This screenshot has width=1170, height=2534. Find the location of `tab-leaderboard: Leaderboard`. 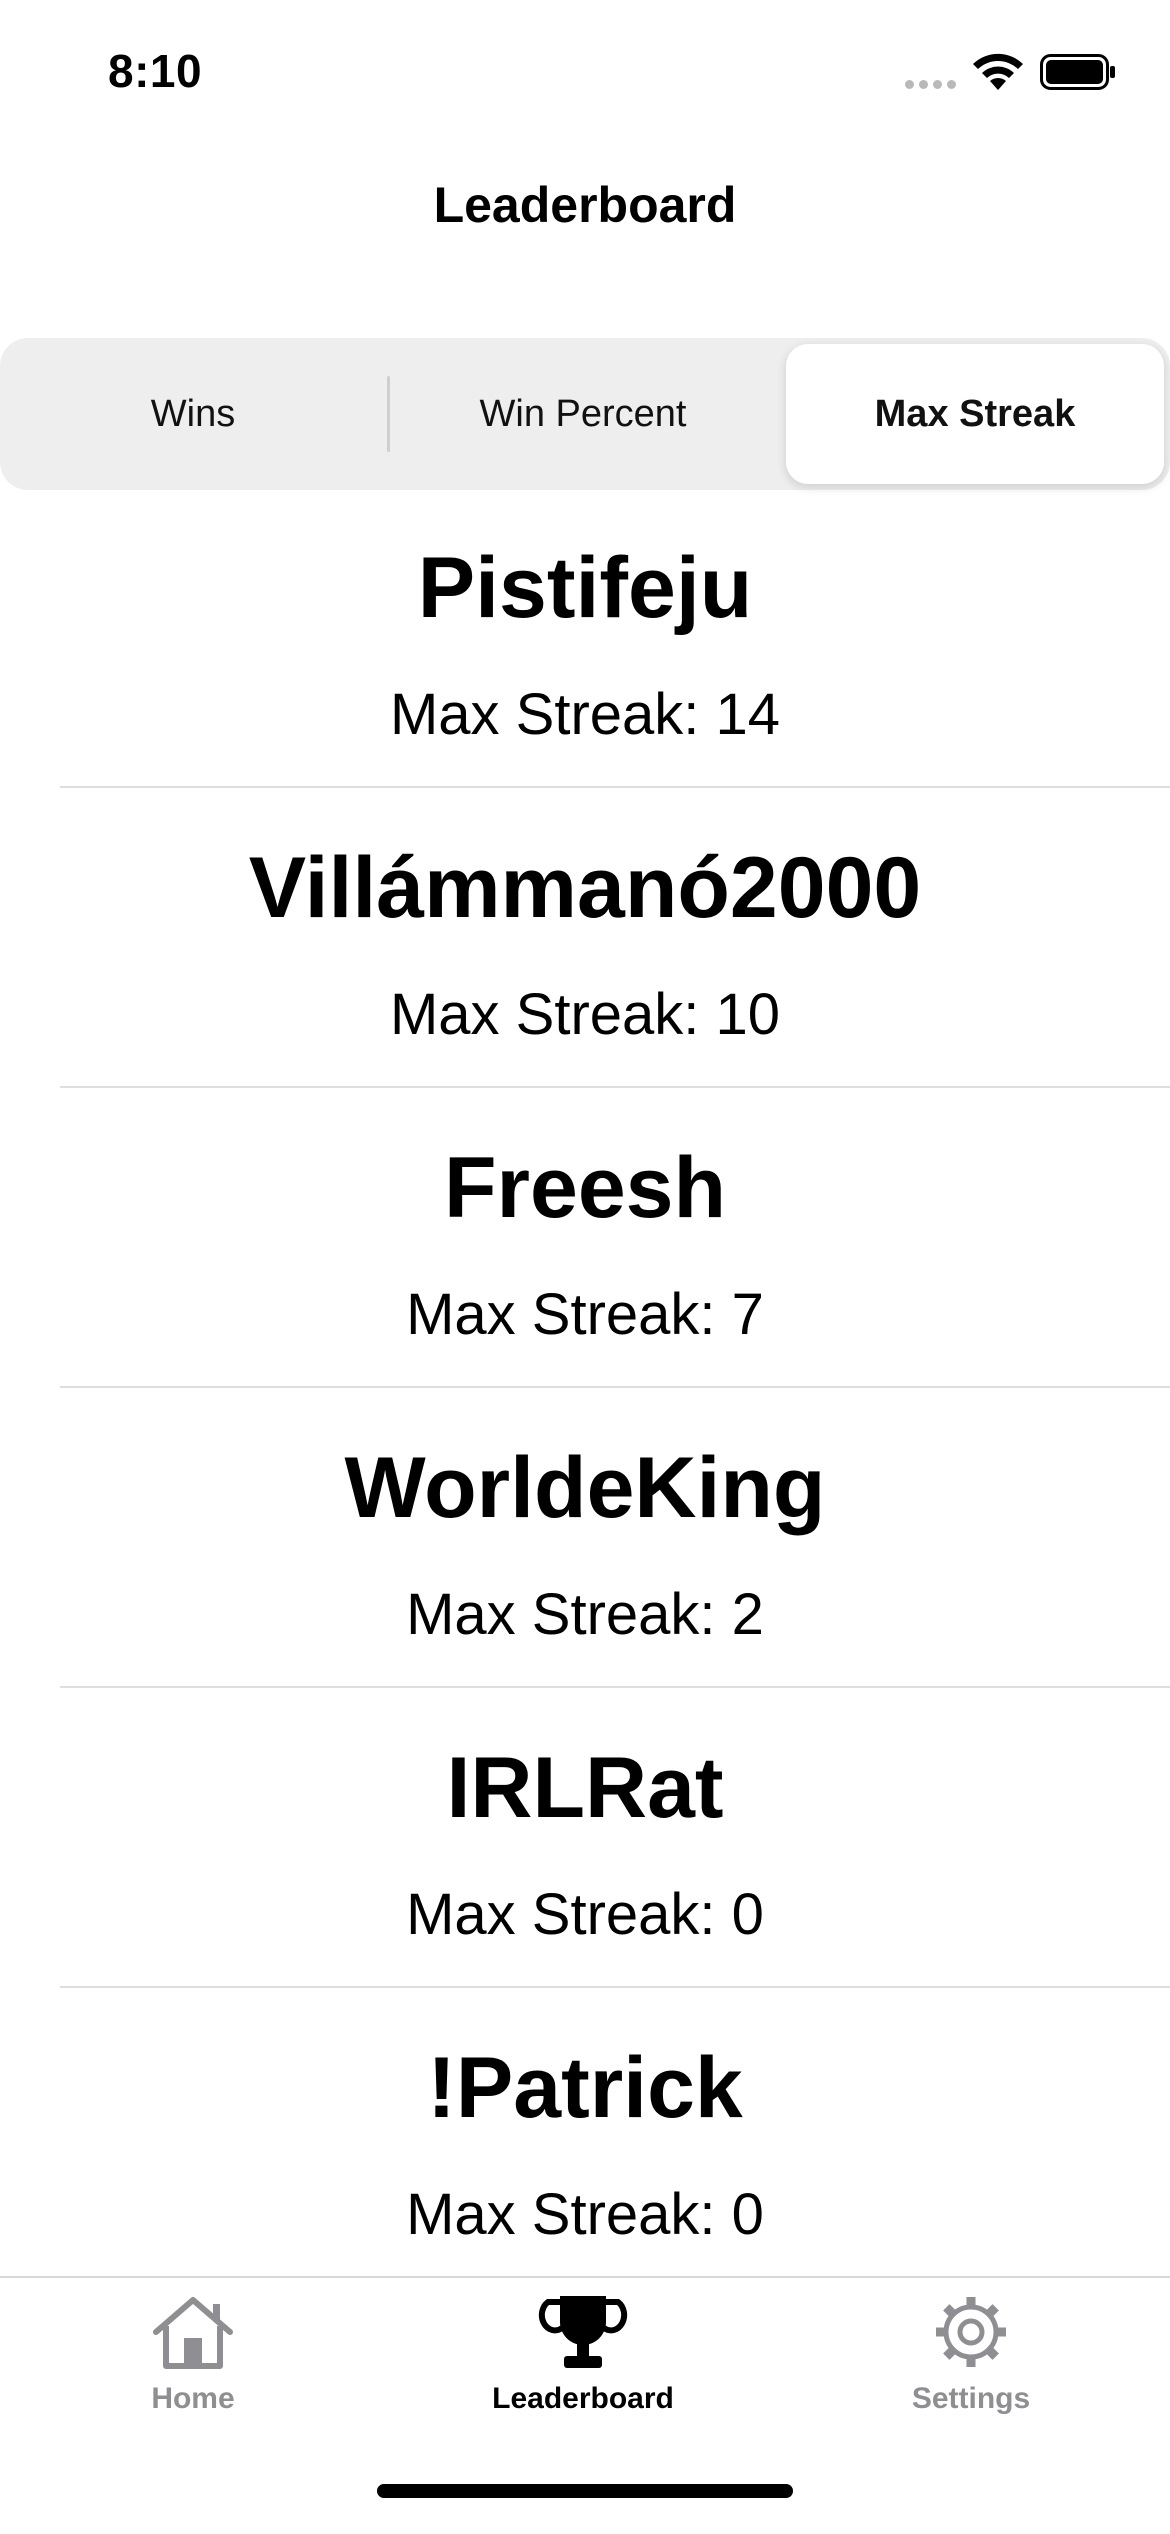

tab-leaderboard: Leaderboard is located at coordinates (583, 2354).